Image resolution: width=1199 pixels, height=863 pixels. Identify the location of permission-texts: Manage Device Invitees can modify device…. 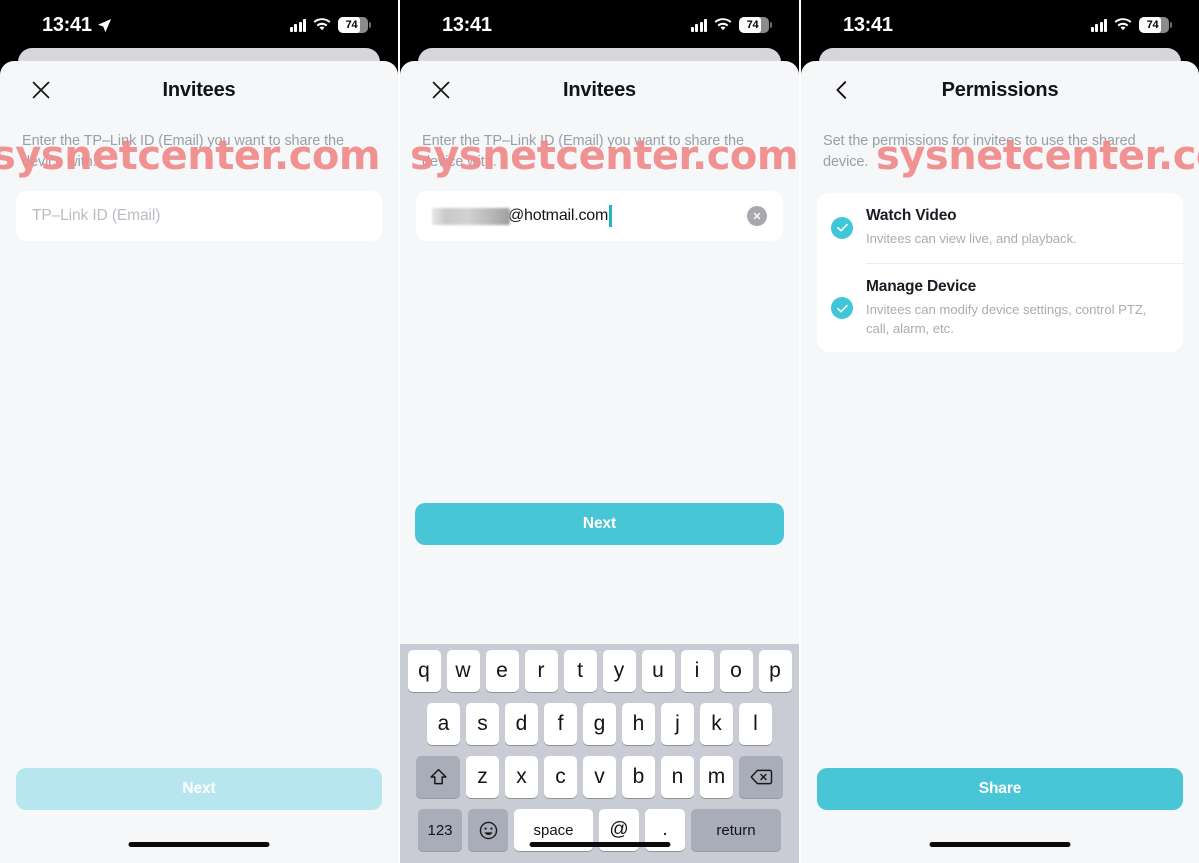
(1016, 308).